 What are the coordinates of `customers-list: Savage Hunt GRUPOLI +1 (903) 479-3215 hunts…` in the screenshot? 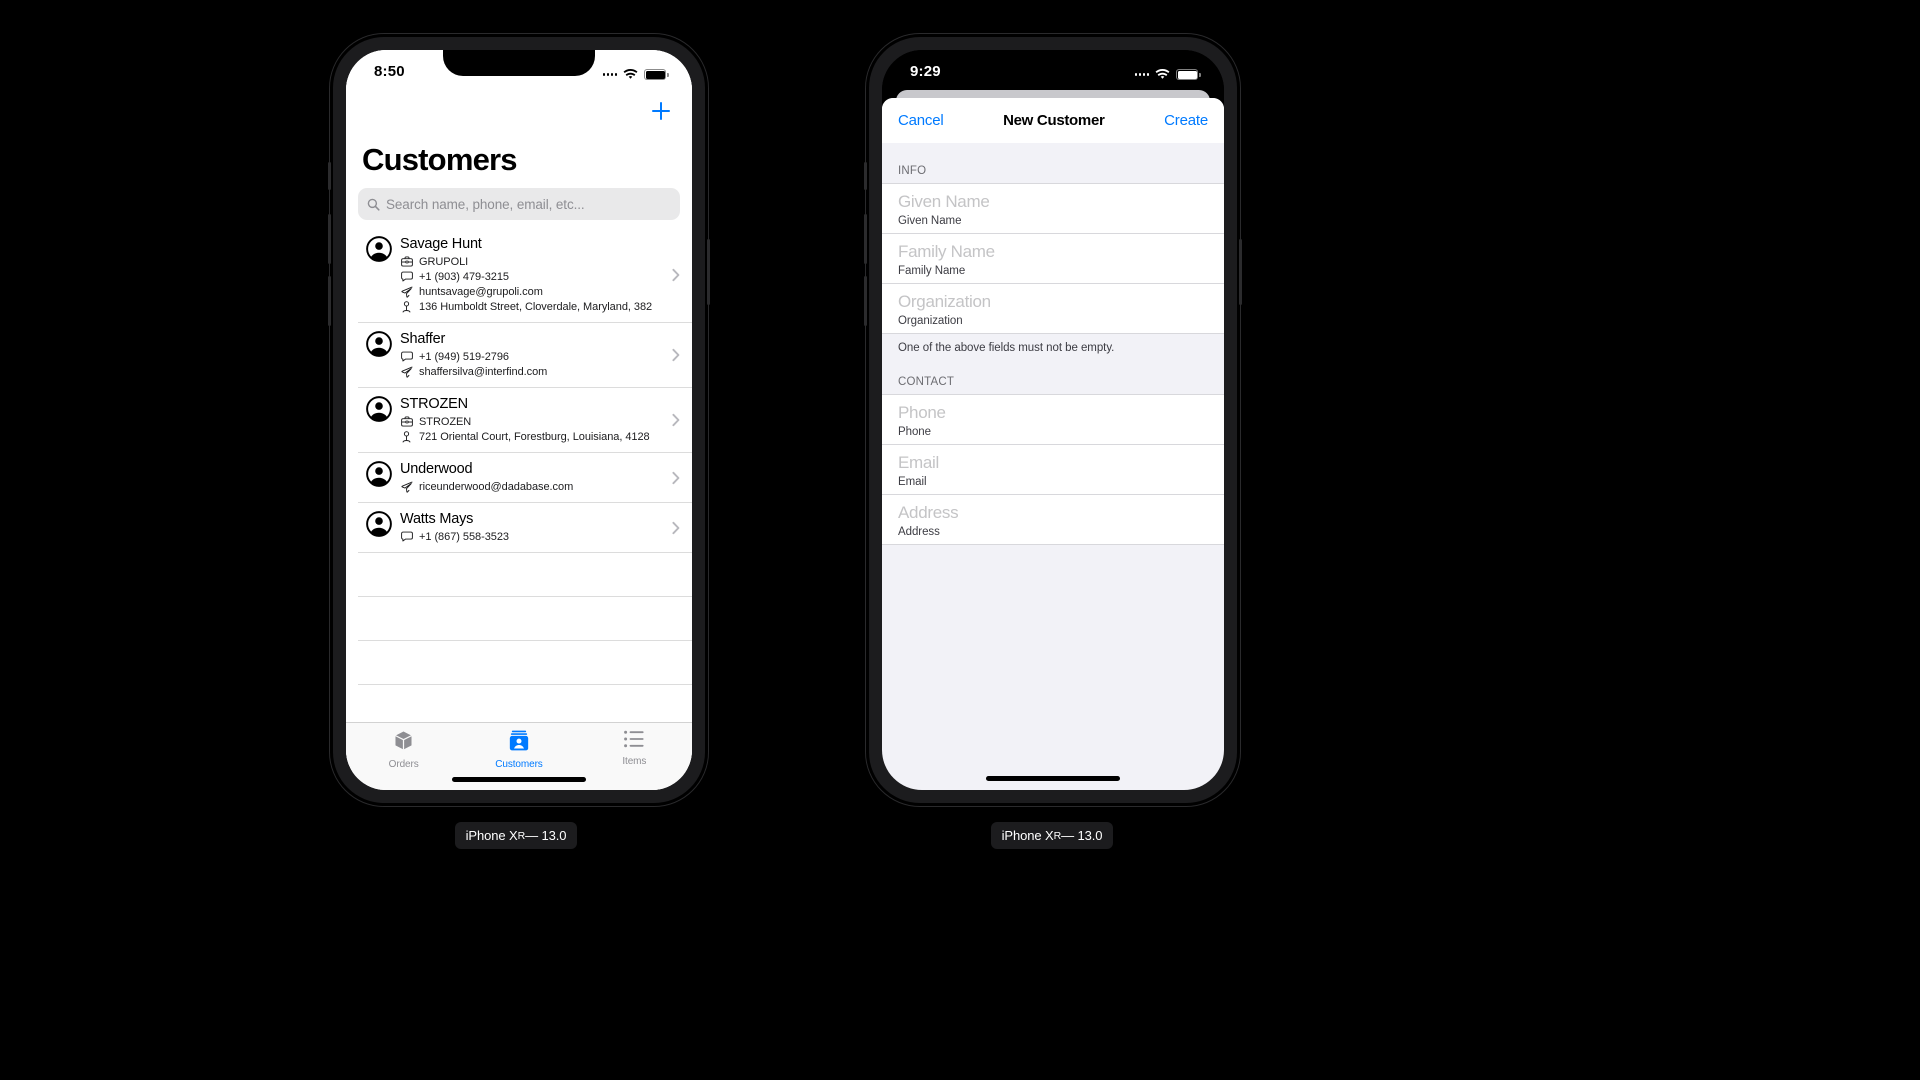 It's located at (519, 478).